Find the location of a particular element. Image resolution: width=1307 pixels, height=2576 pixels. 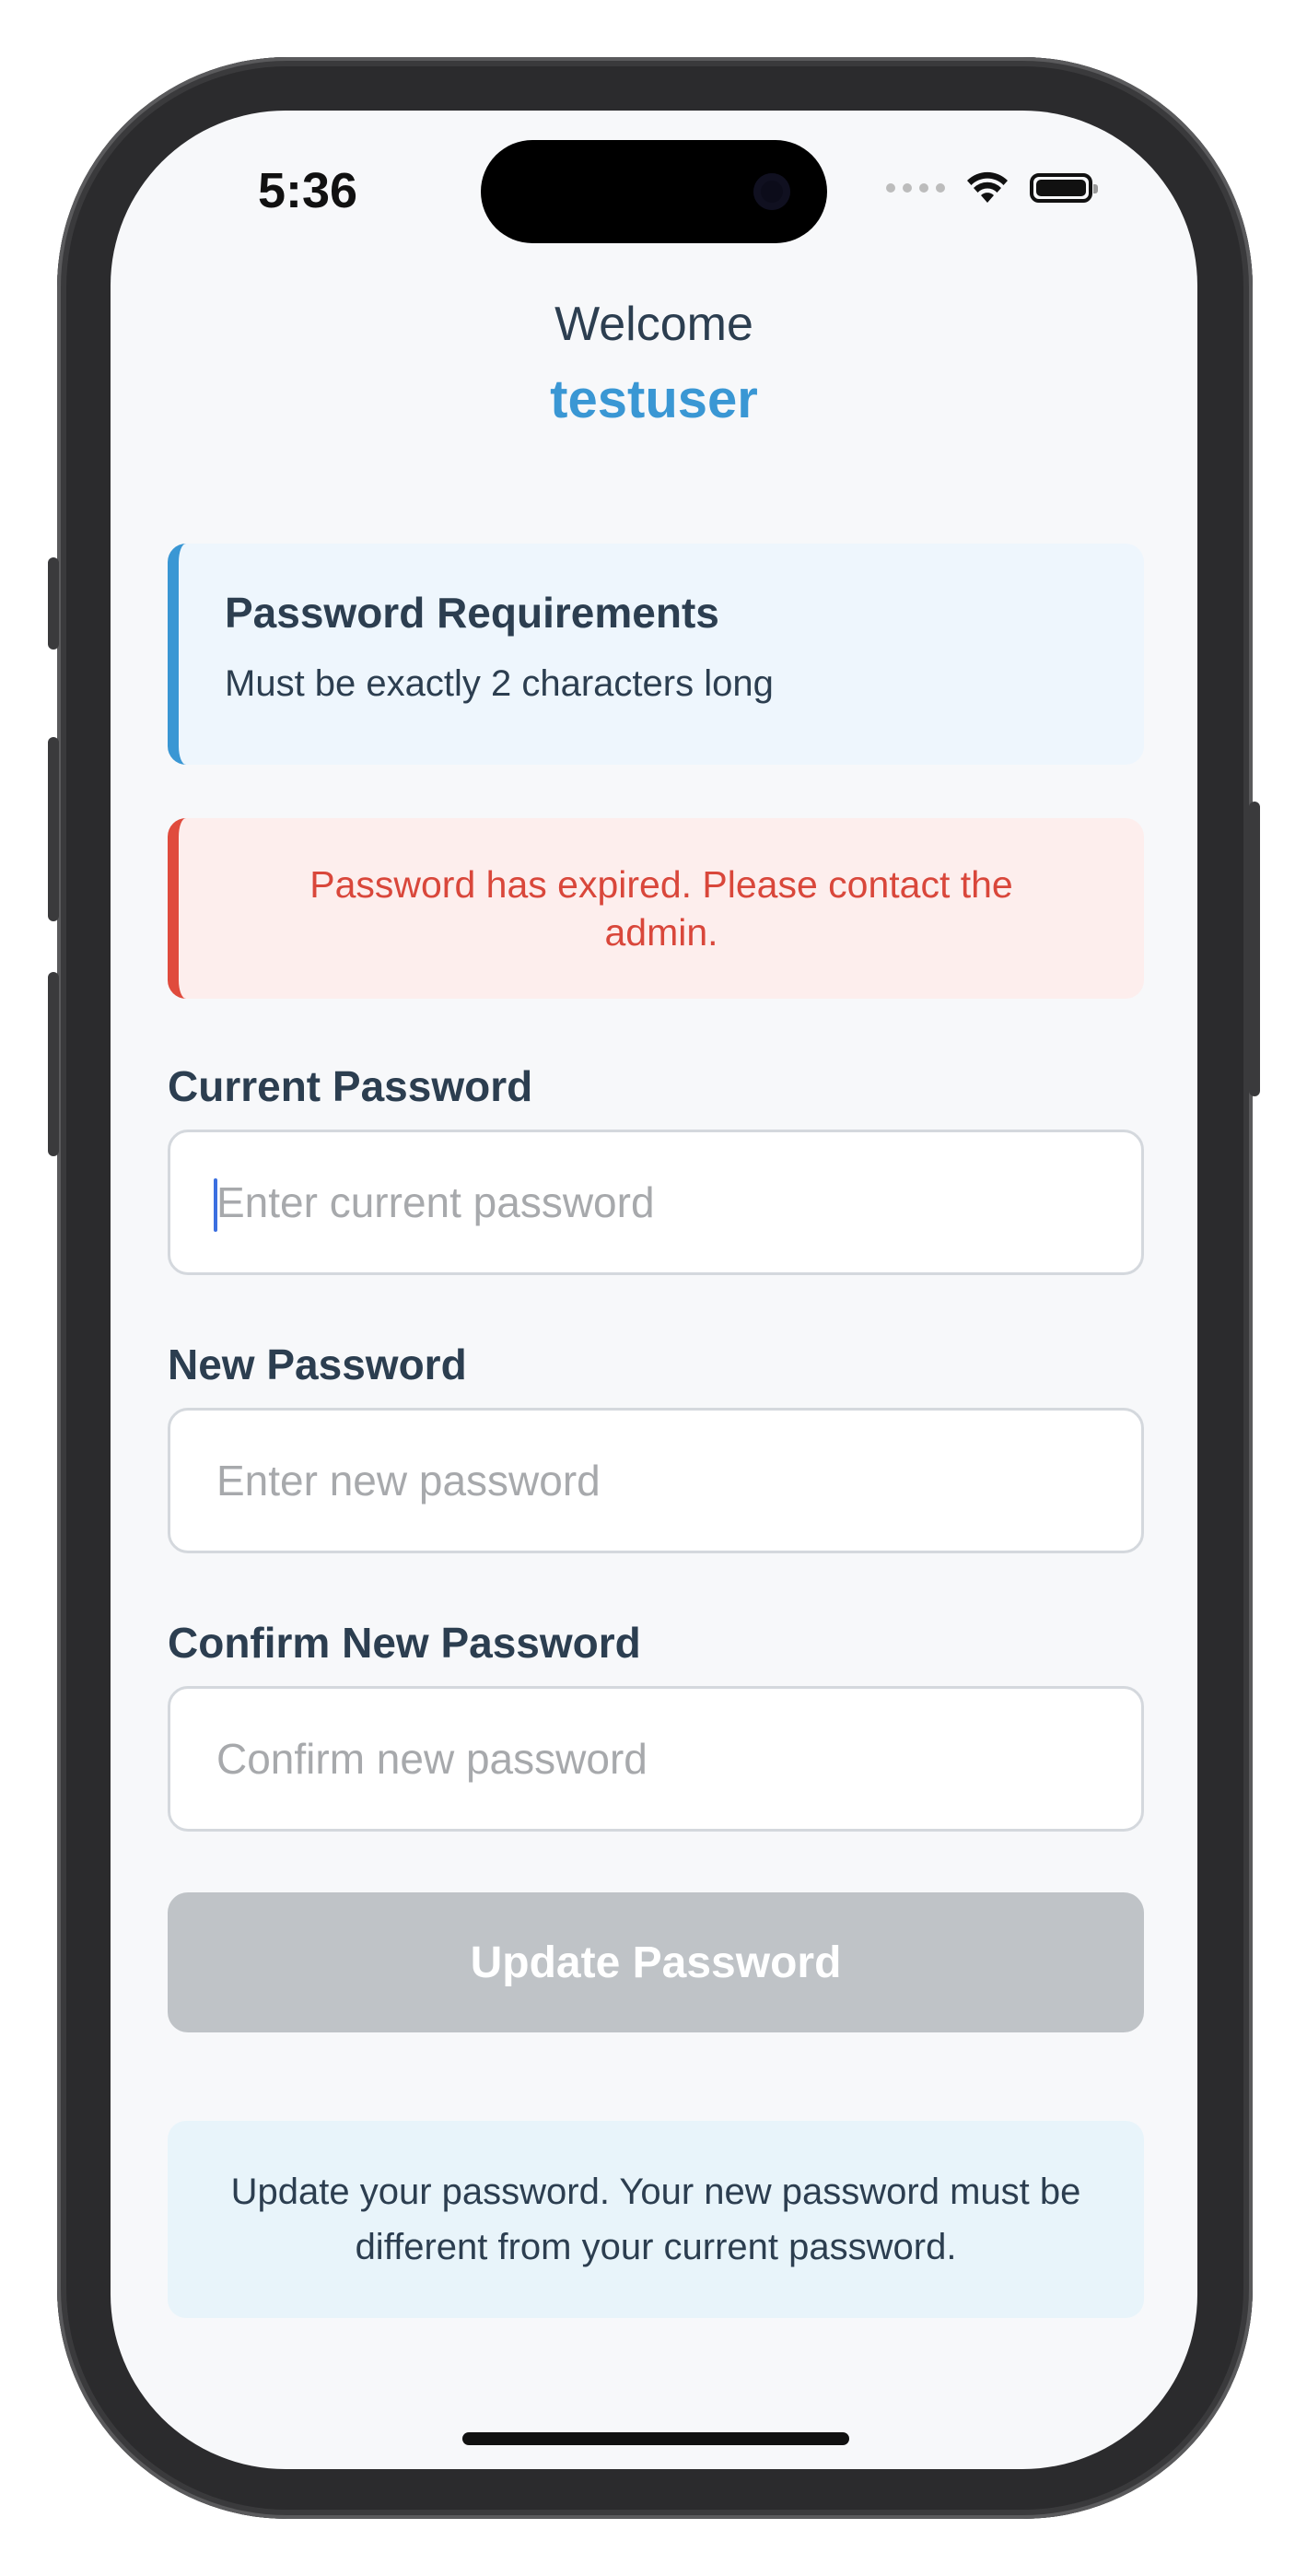

requirements-title: Password Requirements is located at coordinates (472, 613).